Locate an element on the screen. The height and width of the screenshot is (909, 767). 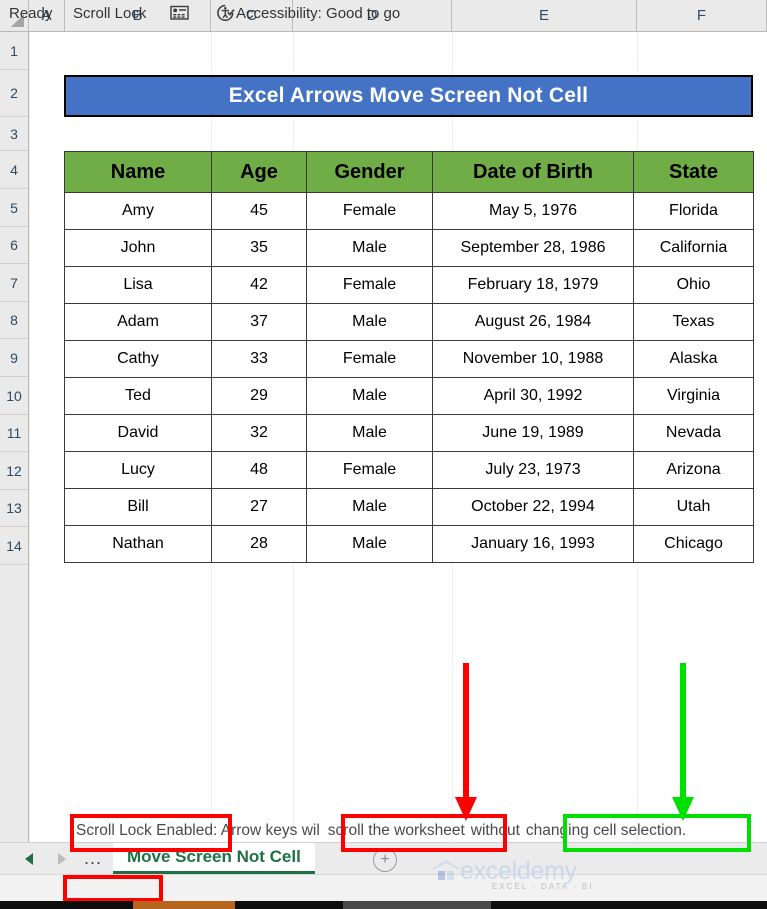
table-cell-age: 28 is located at coordinates (259, 544).